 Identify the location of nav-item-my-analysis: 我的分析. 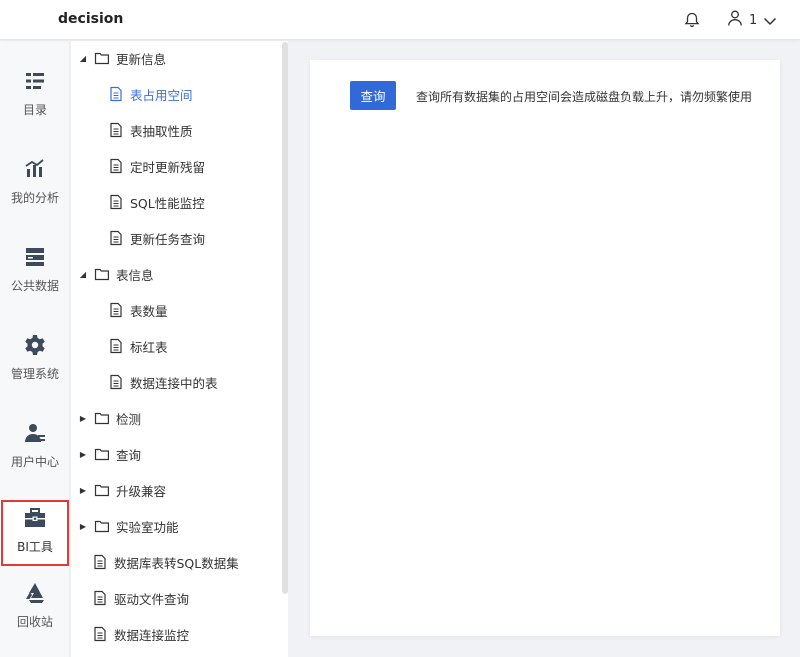
(35, 187).